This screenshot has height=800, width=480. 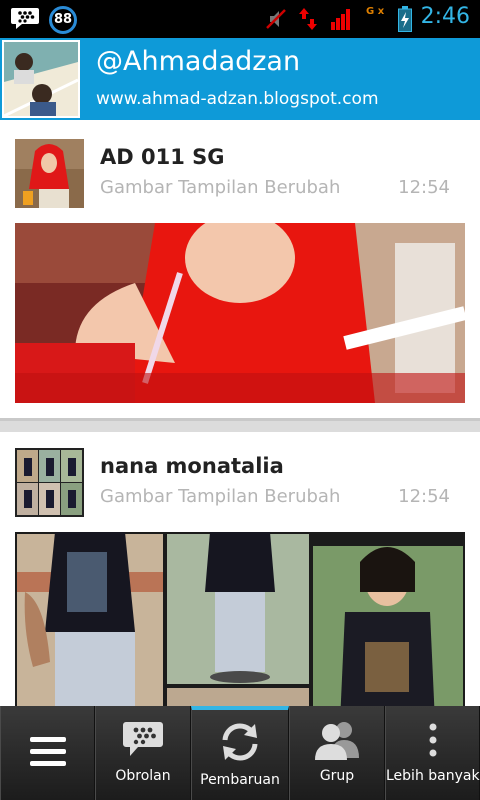 What do you see at coordinates (63, 20) in the screenshot?
I see `notification-count-badge: 88` at bounding box center [63, 20].